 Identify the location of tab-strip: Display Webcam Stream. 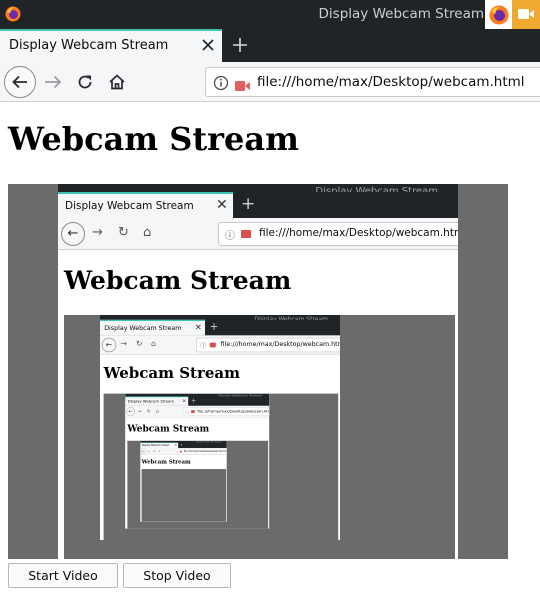
(270, 45).